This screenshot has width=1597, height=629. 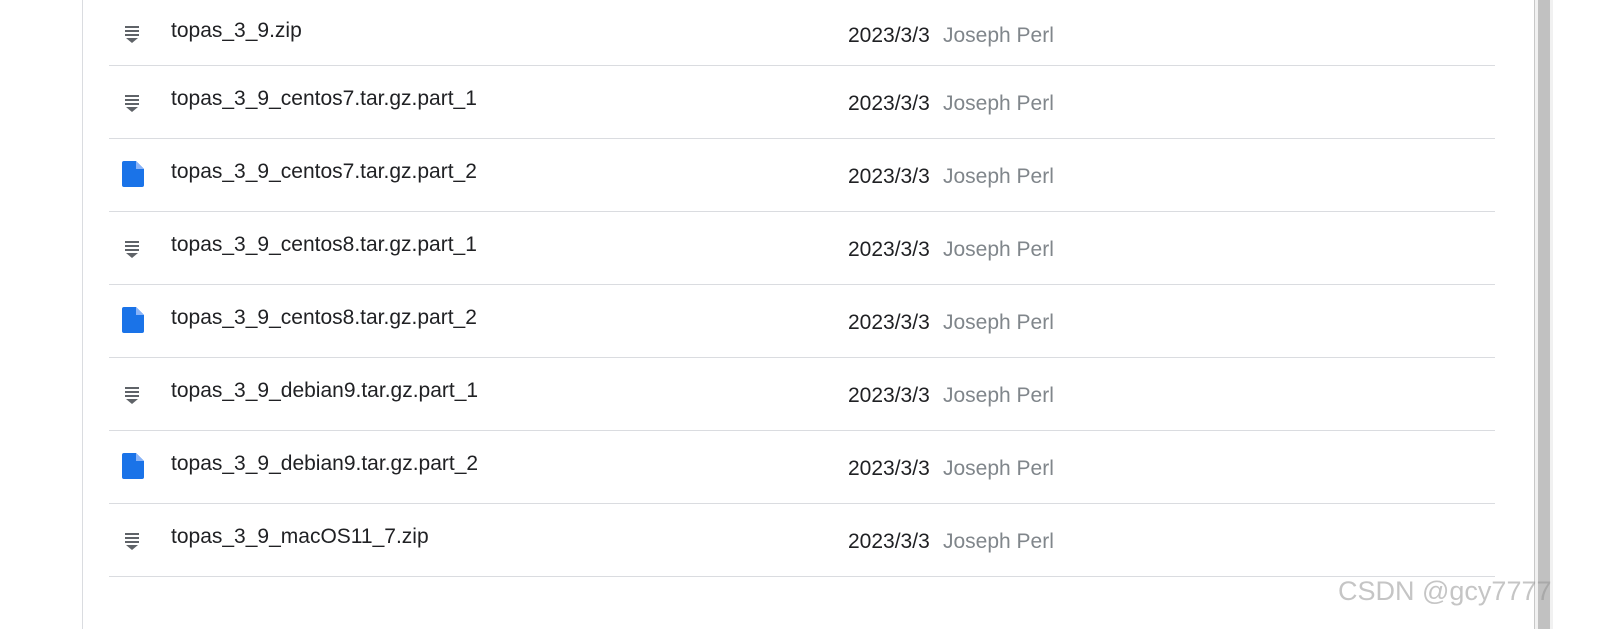 What do you see at coordinates (324, 172) in the screenshot?
I see `file-name: topas_3_9_centos7.tar.gz.part_2` at bounding box center [324, 172].